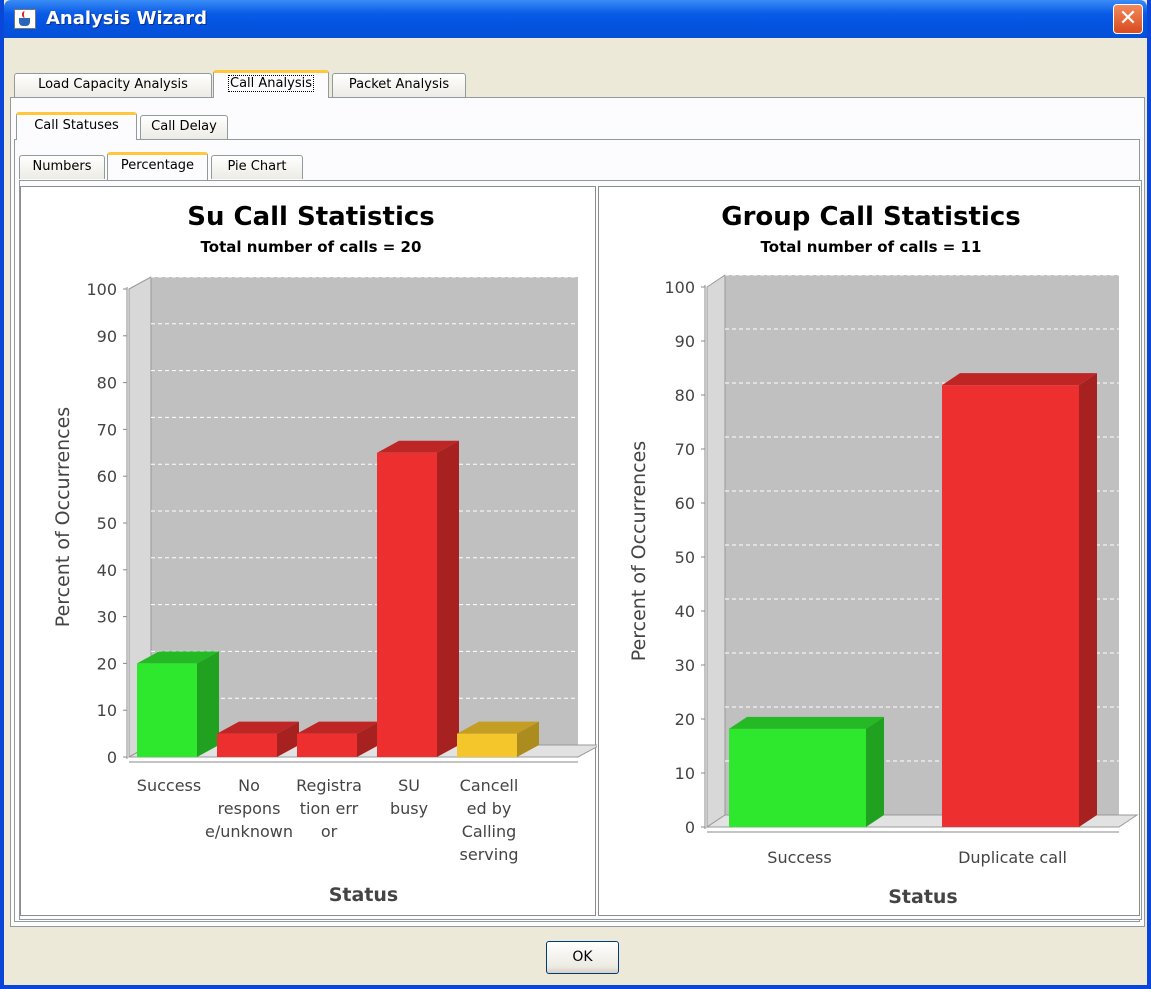 The height and width of the screenshot is (989, 1151). I want to click on tab-call-delay: Call Delay, so click(184, 127).